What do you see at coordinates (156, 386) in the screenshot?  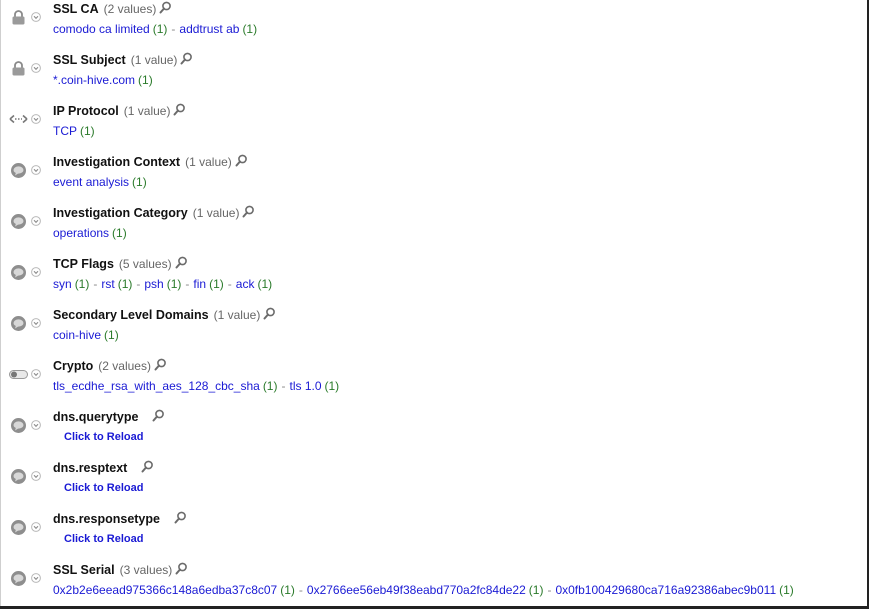 I see `field-value-link: tls_ecdhe_rsa_with_aes_128_cbc_sha` at bounding box center [156, 386].